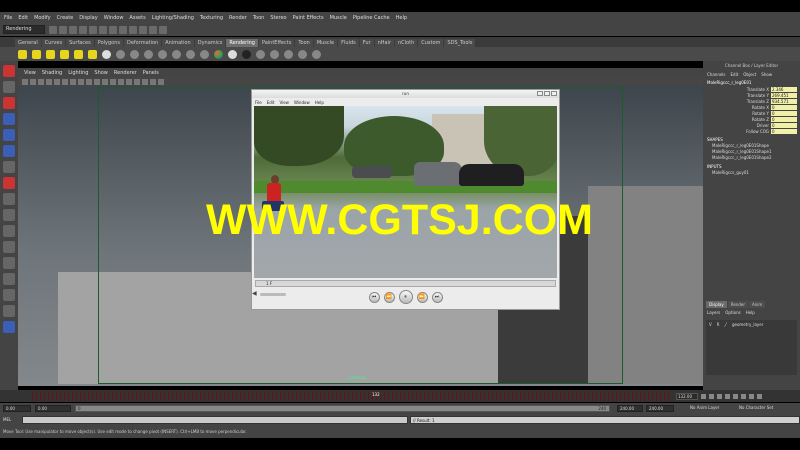  I want to click on shelf-tab-ncloth: nCloth, so click(406, 43).